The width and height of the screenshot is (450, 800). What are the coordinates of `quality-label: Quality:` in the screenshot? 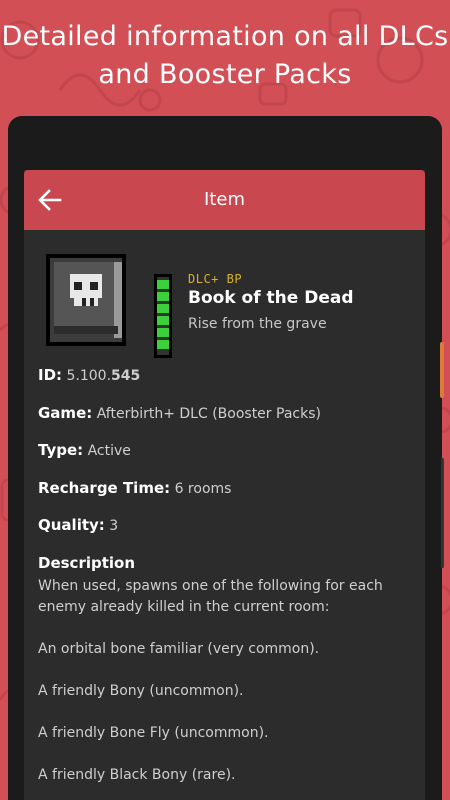 It's located at (71, 525).